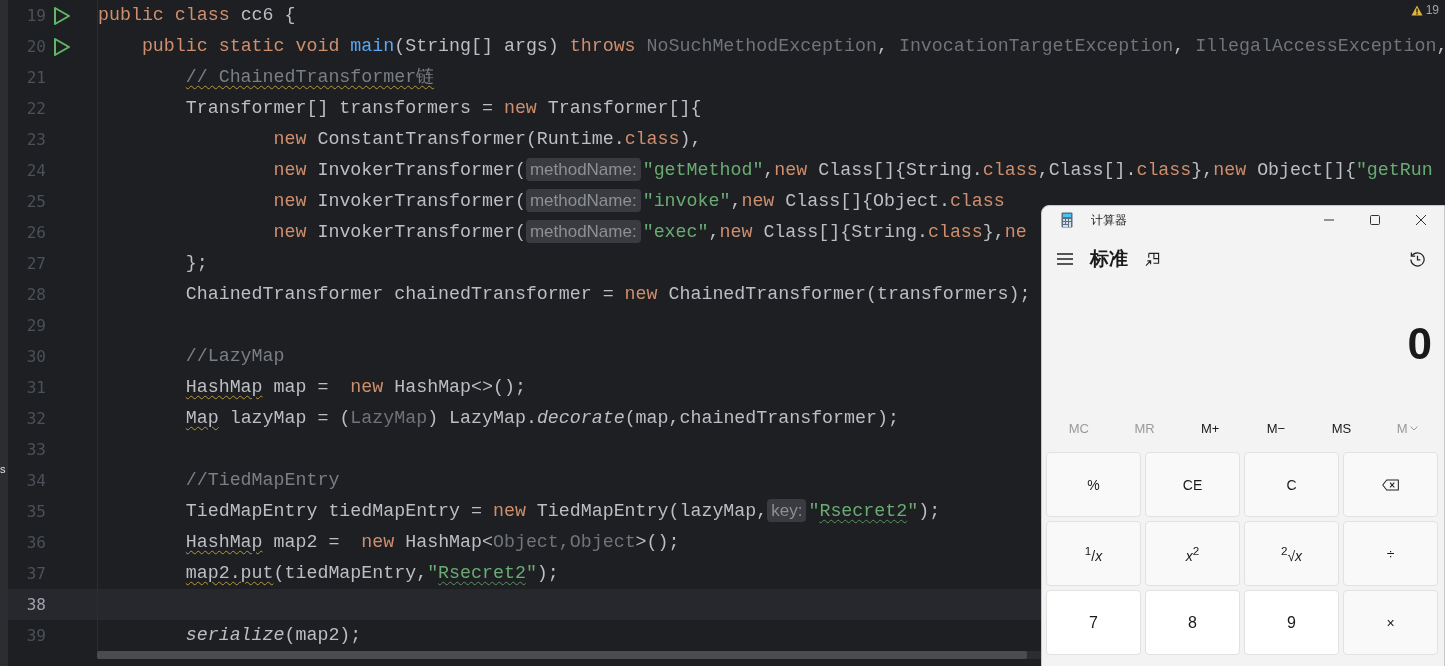 This screenshot has height=666, width=1445. I want to click on calculator-key: 7, so click(1093, 622).